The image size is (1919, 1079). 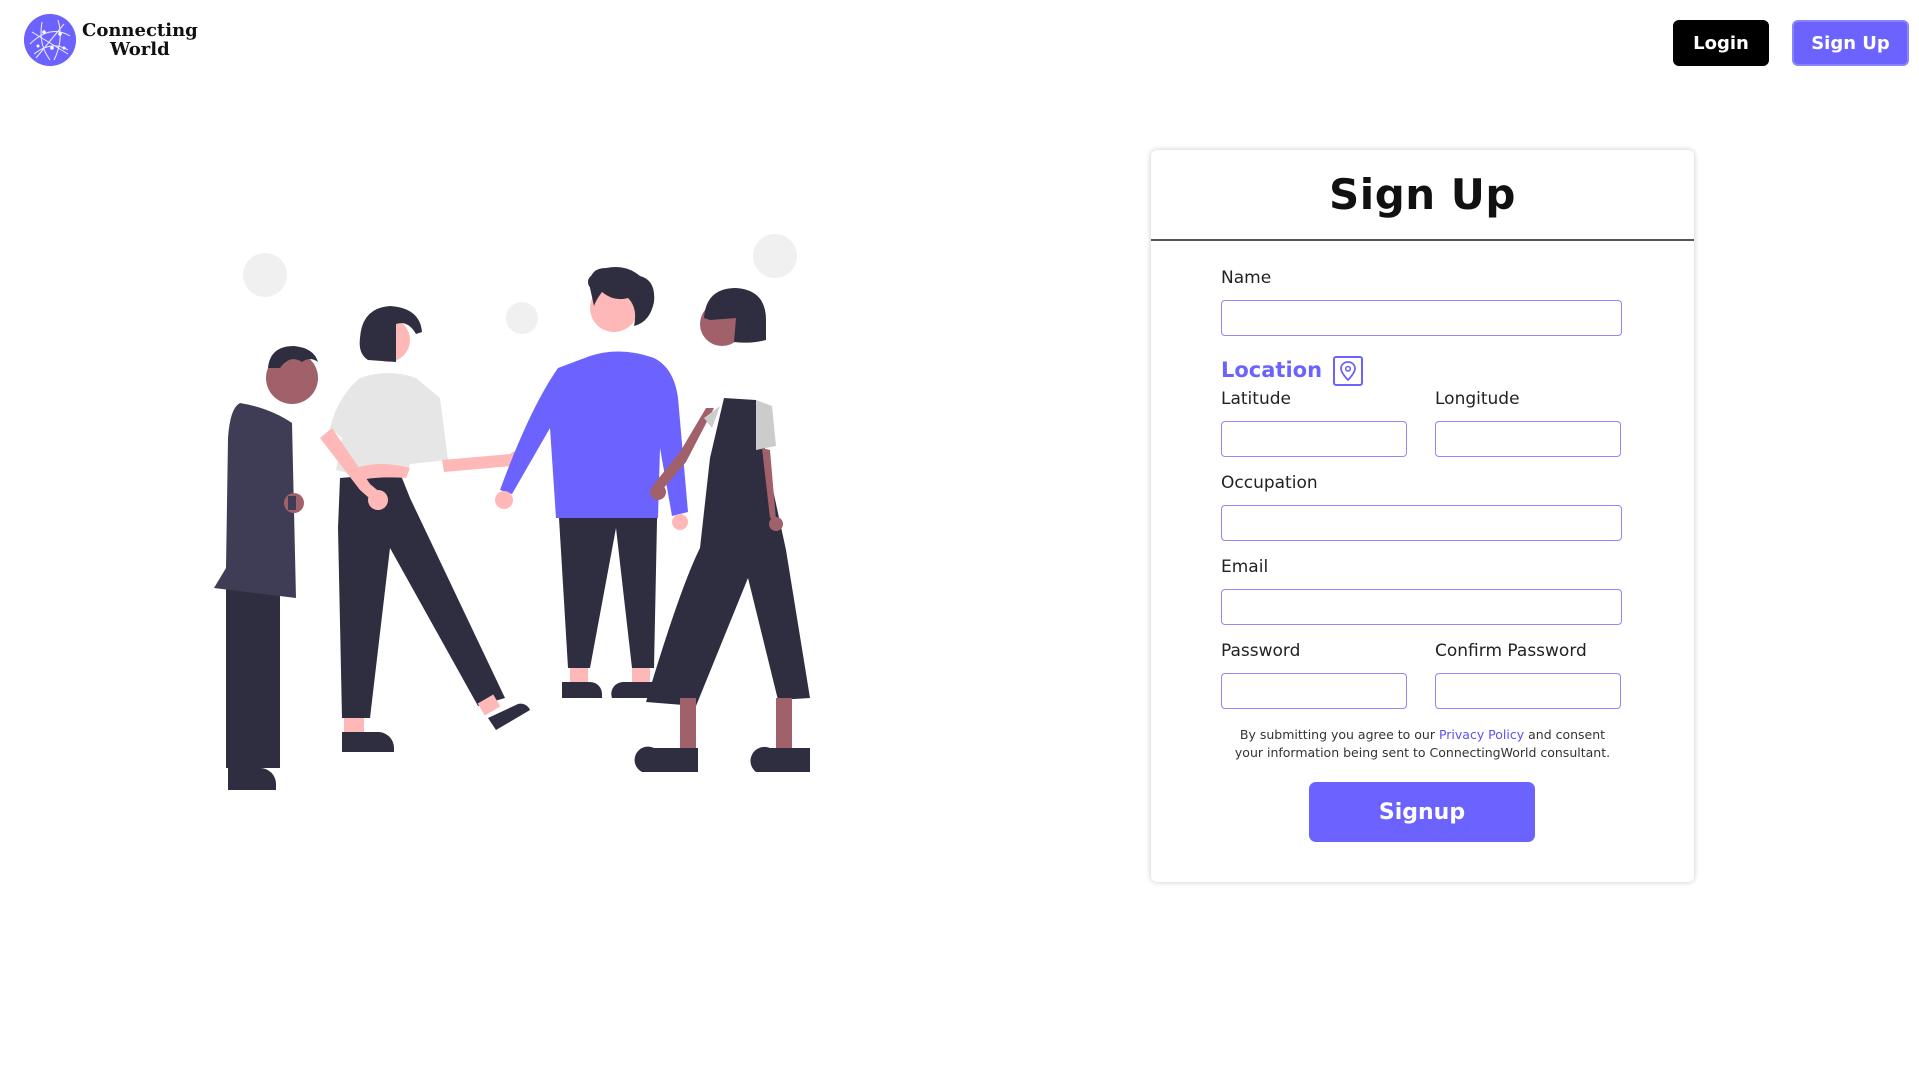 I want to click on confirm-password-input, so click(x=1528, y=691).